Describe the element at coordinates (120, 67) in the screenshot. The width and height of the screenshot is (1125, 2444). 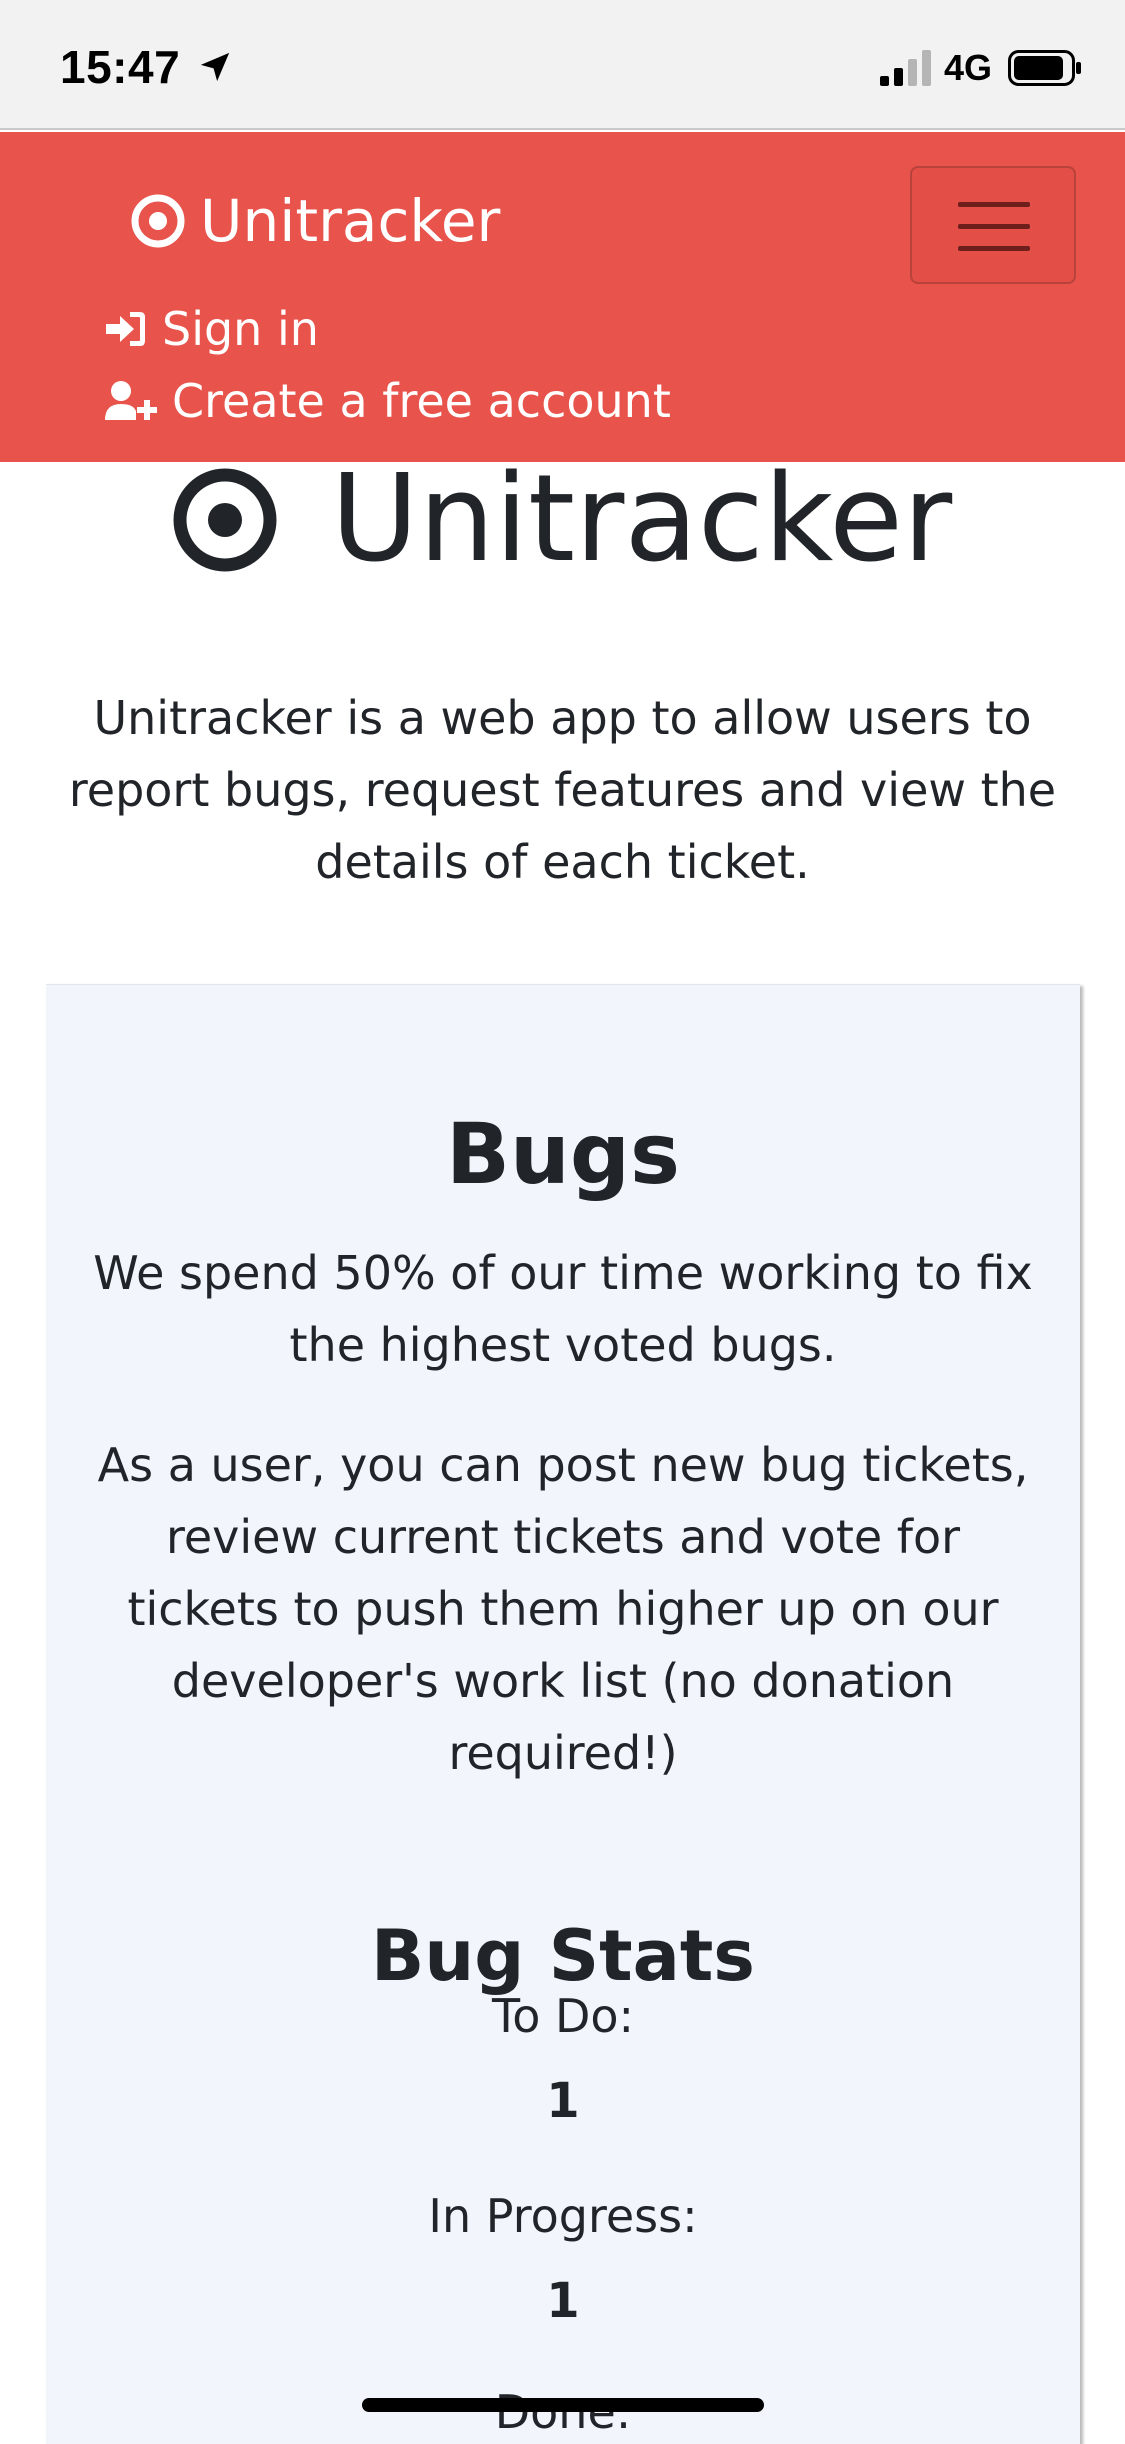
I see `status-time: 15:47` at that location.